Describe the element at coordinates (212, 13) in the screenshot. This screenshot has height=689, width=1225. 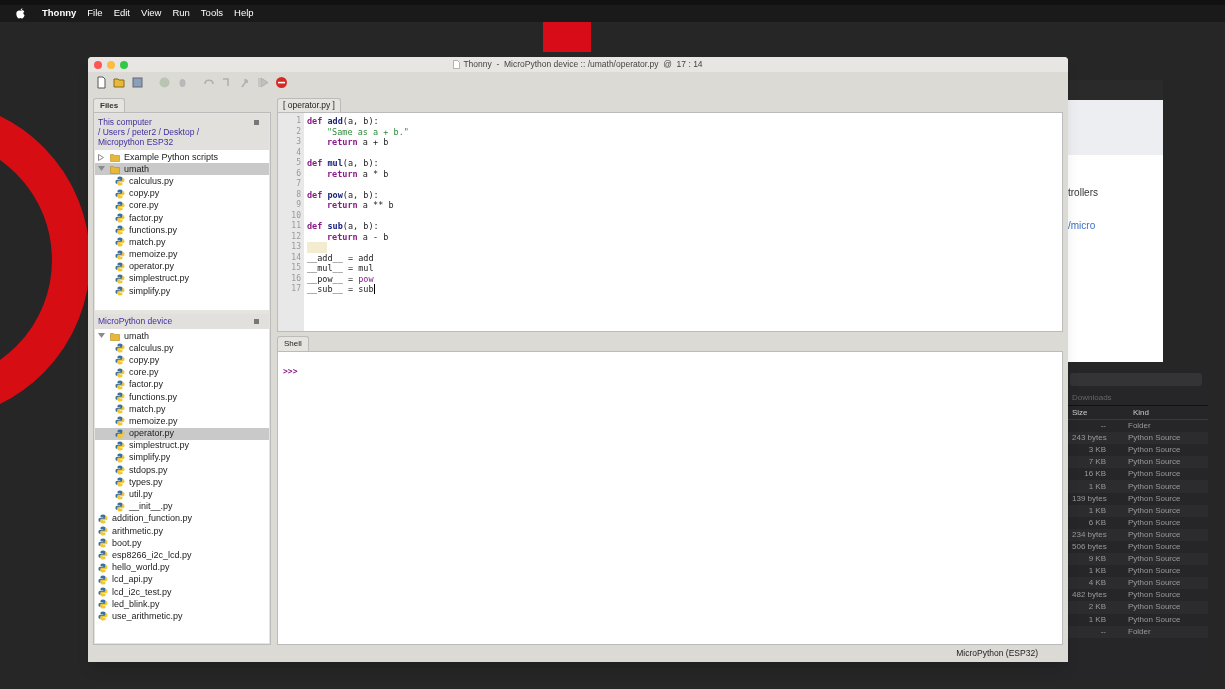
I see `menu-item: Tools` at that location.